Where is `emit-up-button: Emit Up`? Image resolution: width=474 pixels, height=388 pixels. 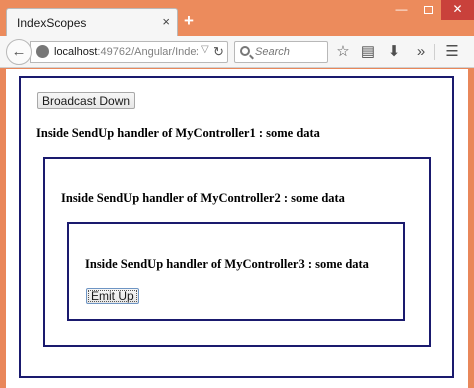 emit-up-button: Emit Up is located at coordinates (112, 296).